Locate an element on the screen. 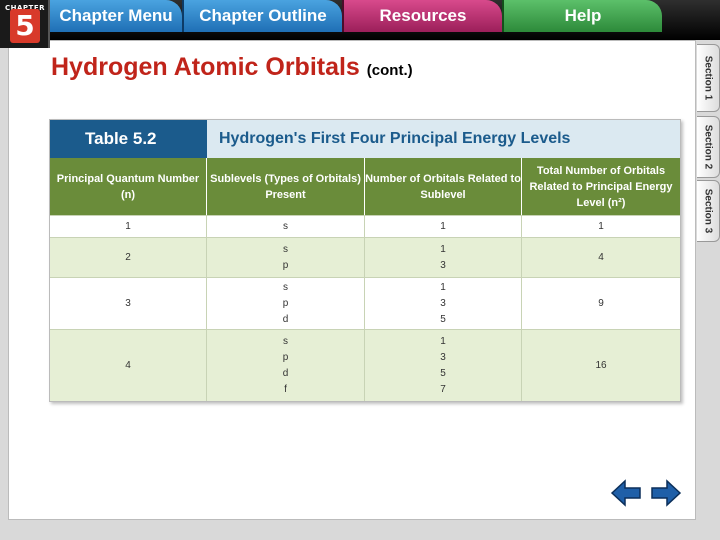 Image resolution: width=720 pixels, height=540 pixels. left-arrow-icon is located at coordinates (625, 493).